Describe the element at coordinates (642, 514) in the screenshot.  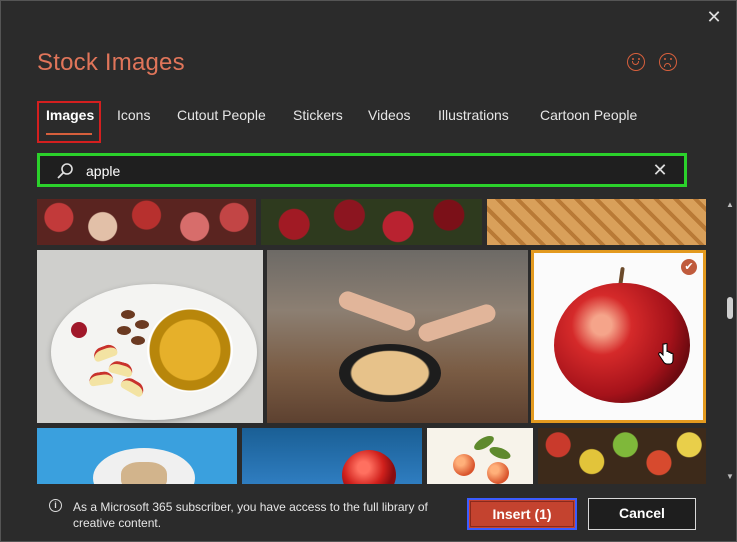
I see `cancel-button: Cancel` at that location.